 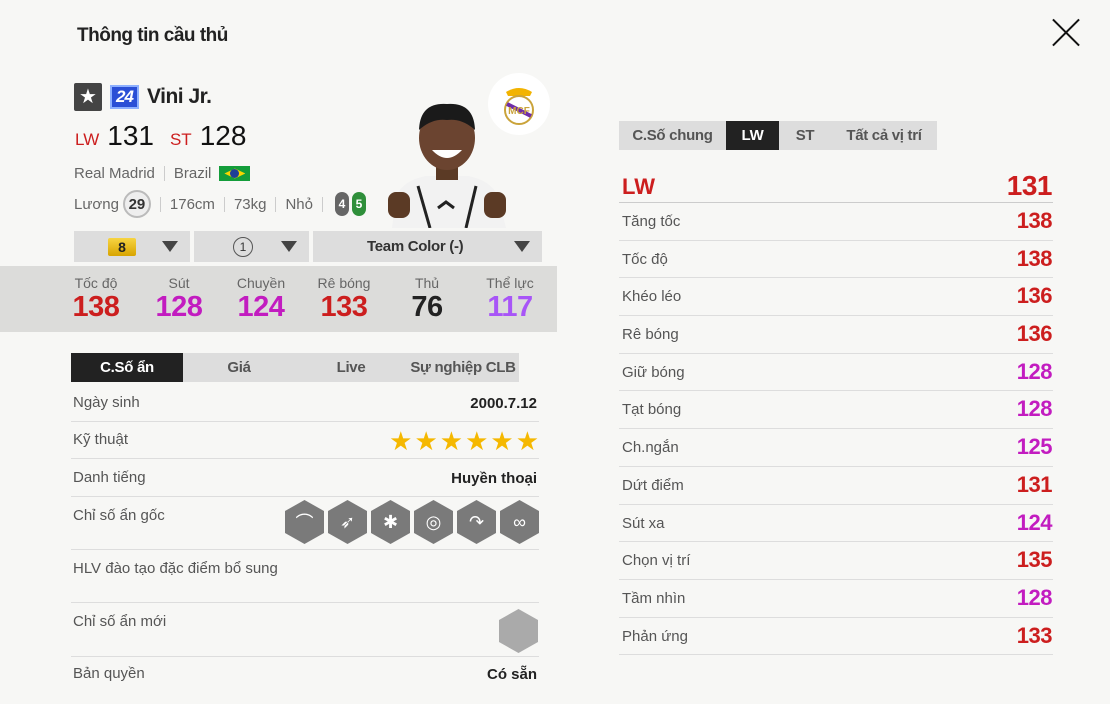 I want to click on tab-price: Giá, so click(x=239, y=367).